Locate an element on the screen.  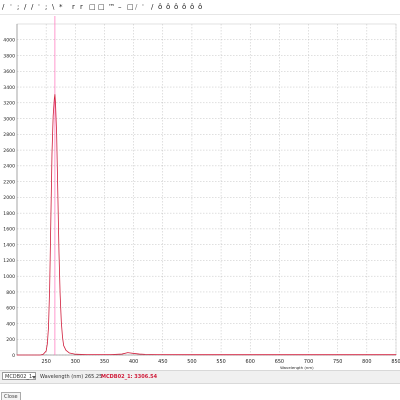
y-tick-label: 1200 is located at coordinates (9, 261).